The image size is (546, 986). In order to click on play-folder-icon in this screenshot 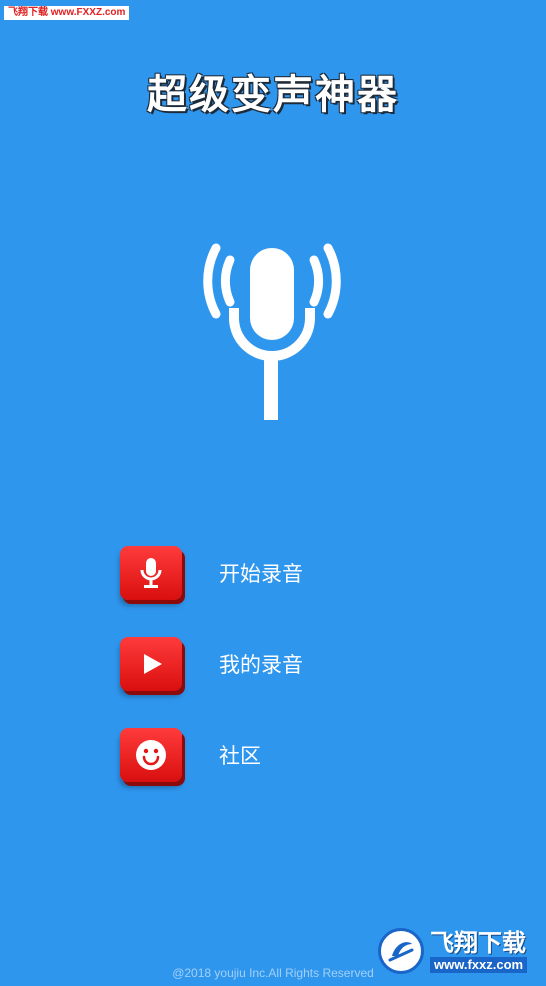, I will do `click(151, 664)`.